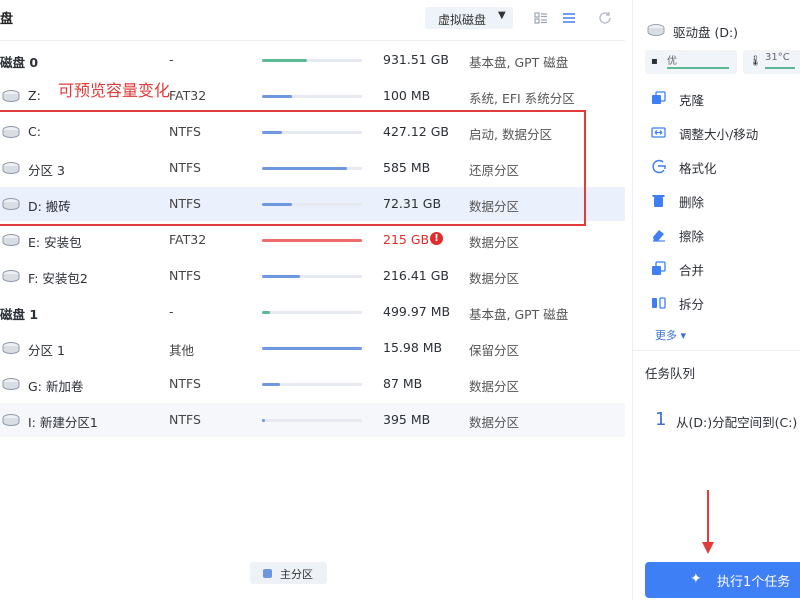  What do you see at coordinates (706, 32) in the screenshot?
I see `drive-label: 驱动盘 (D:)` at bounding box center [706, 32].